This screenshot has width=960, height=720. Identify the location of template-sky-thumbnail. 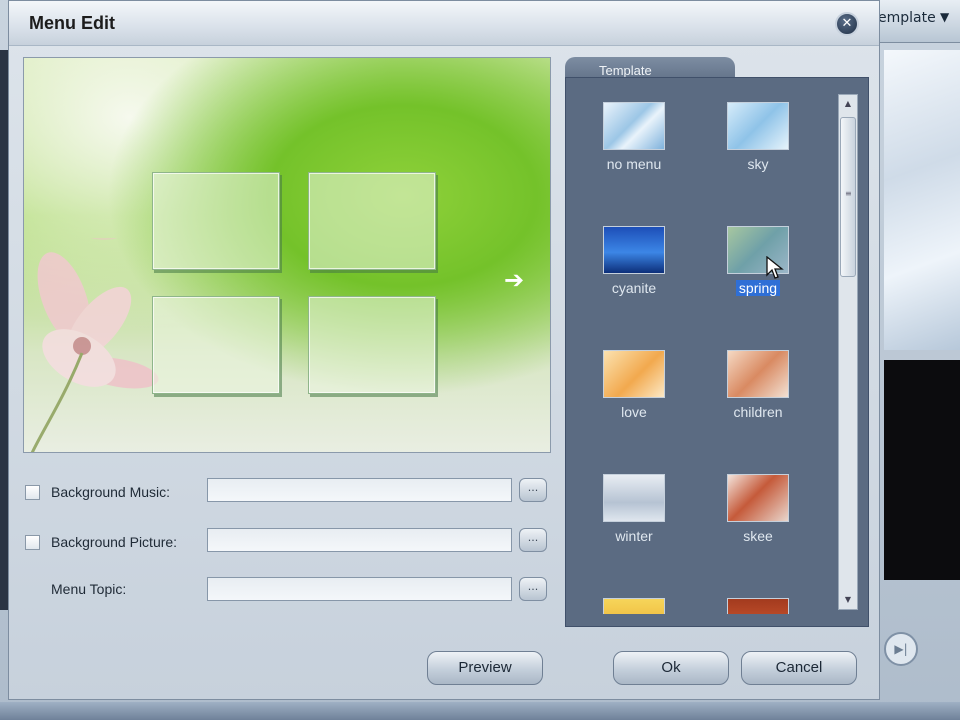
(758, 126).